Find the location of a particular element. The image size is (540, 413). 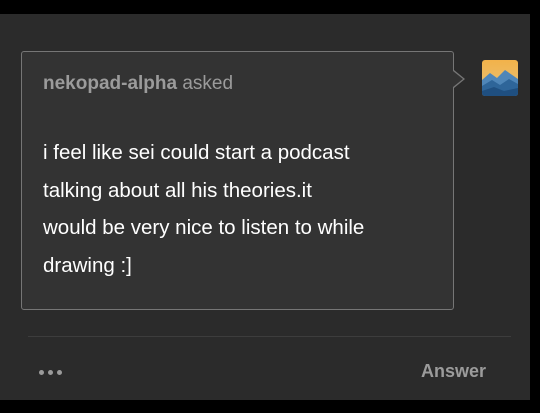

asker-line: nekopad-alpha asked is located at coordinates (138, 84).